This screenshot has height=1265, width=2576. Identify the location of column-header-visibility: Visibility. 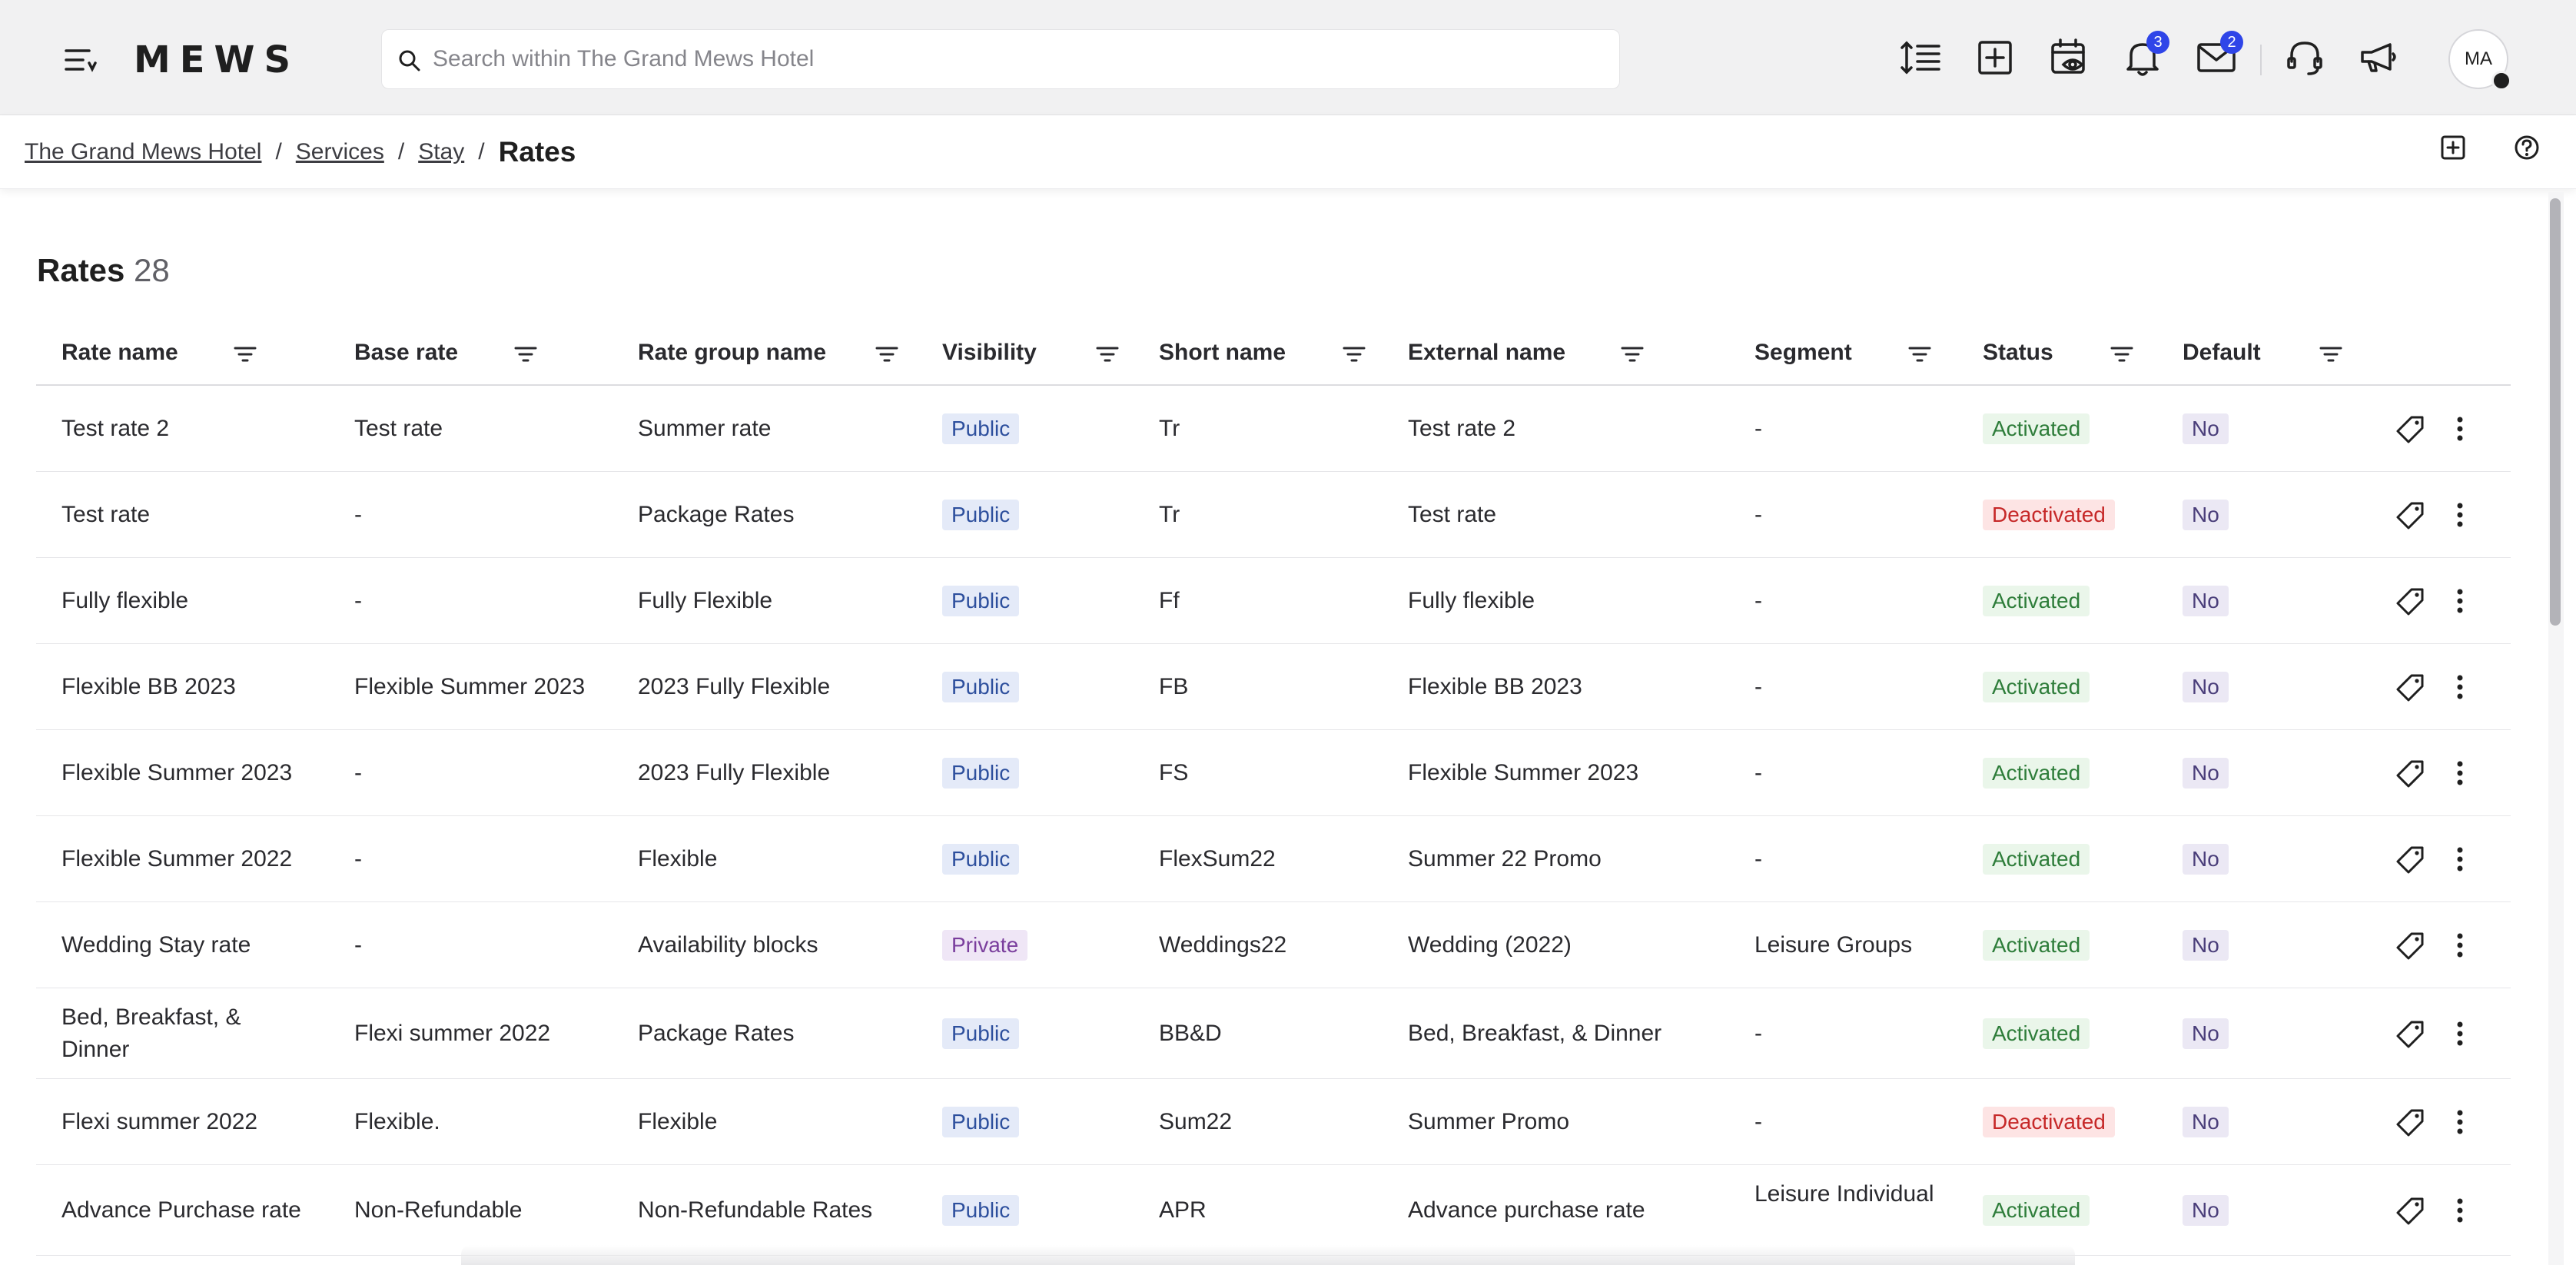
(989, 353).